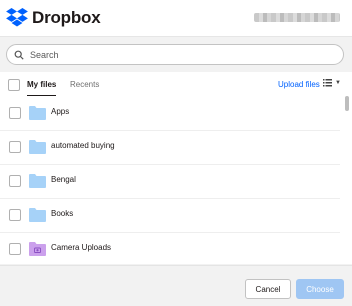 This screenshot has width=352, height=306. What do you see at coordinates (170, 248) in the screenshot?
I see `list-item: Camera Uploads` at bounding box center [170, 248].